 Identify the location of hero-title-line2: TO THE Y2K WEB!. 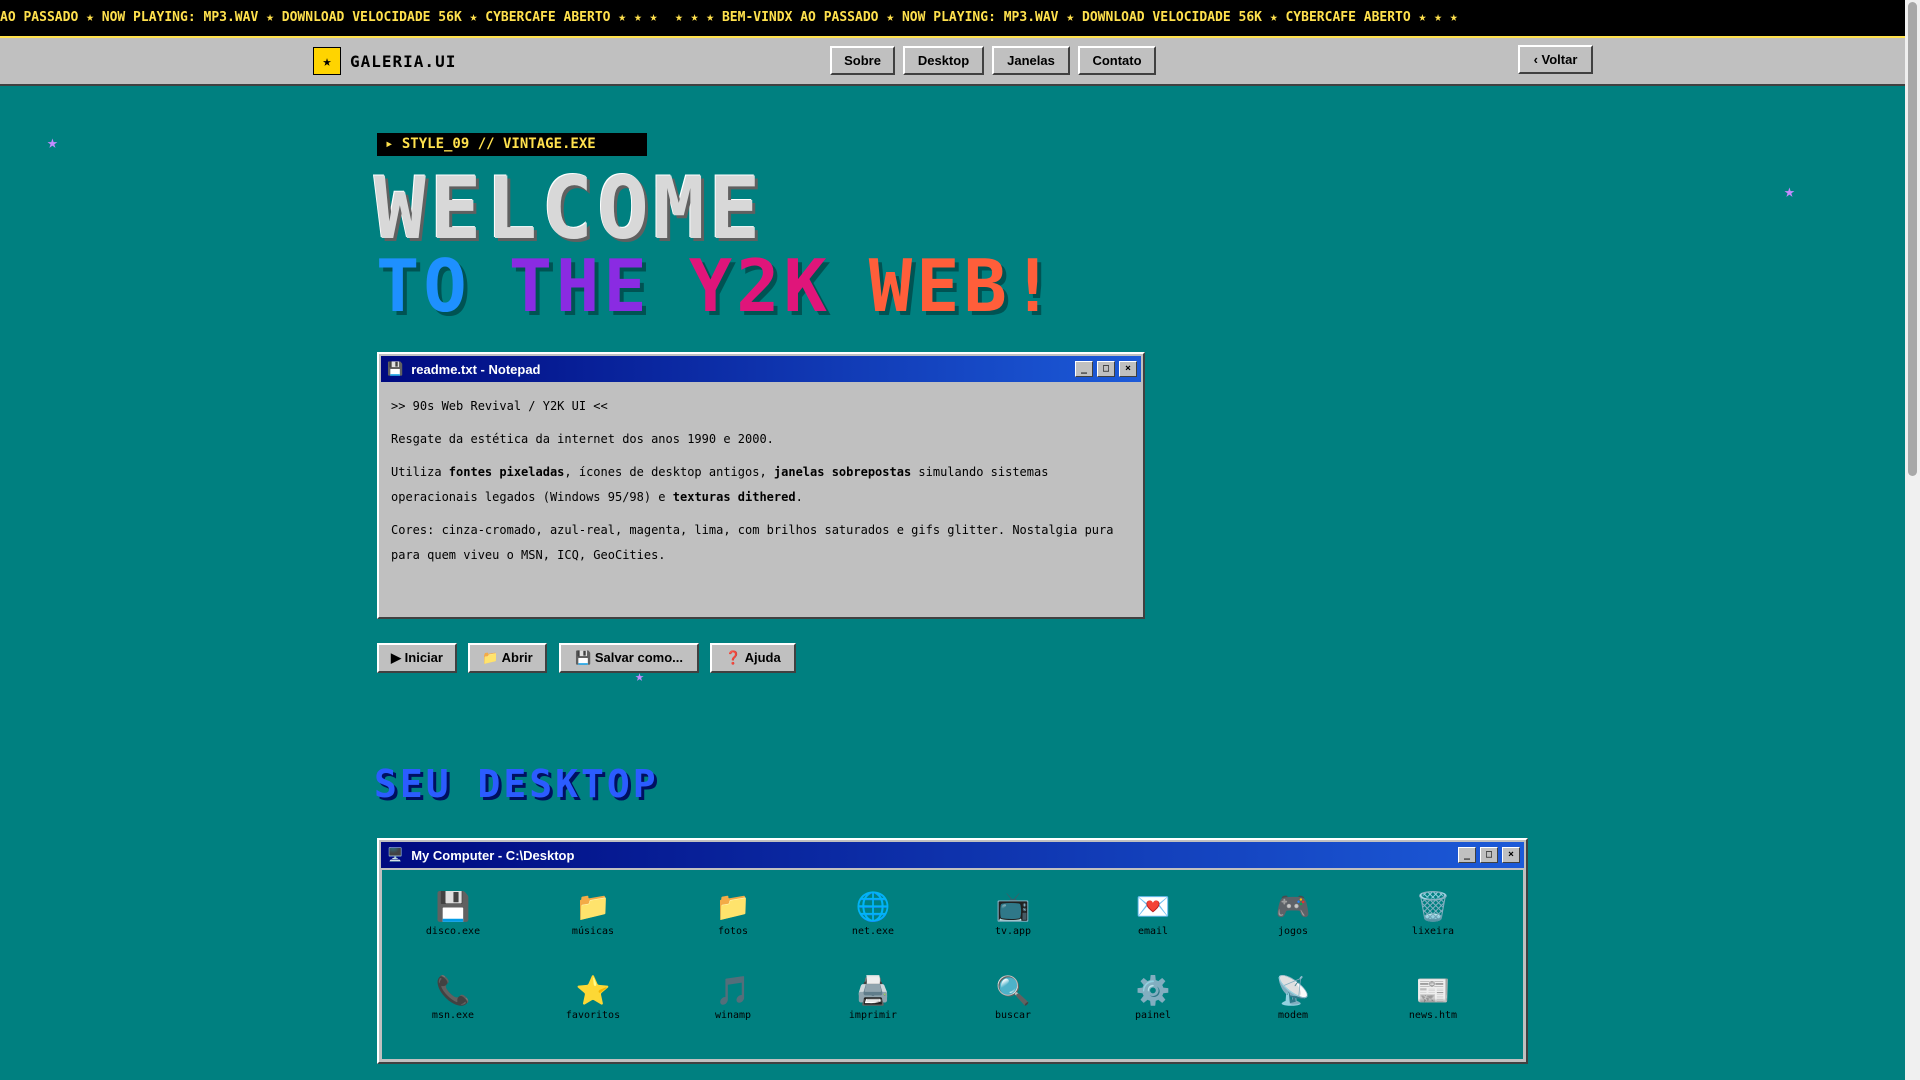
(717, 286).